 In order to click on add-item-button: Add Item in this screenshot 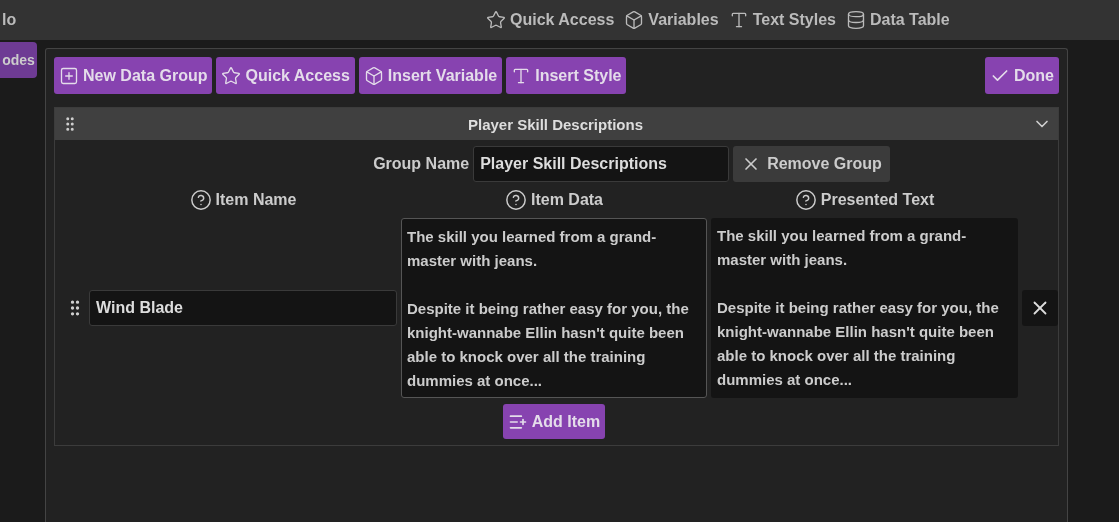, I will do `click(554, 421)`.